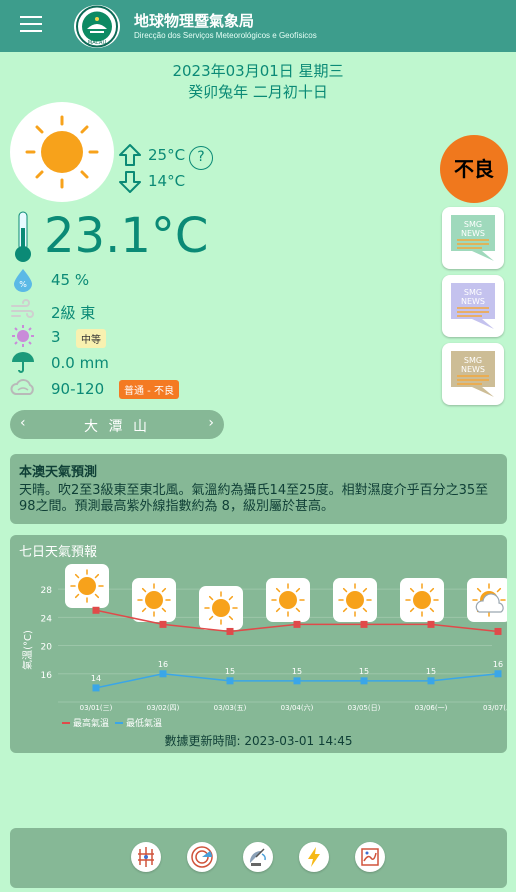 This screenshot has height=892, width=516. I want to click on current-temperature: 23.1°C, so click(126, 236).